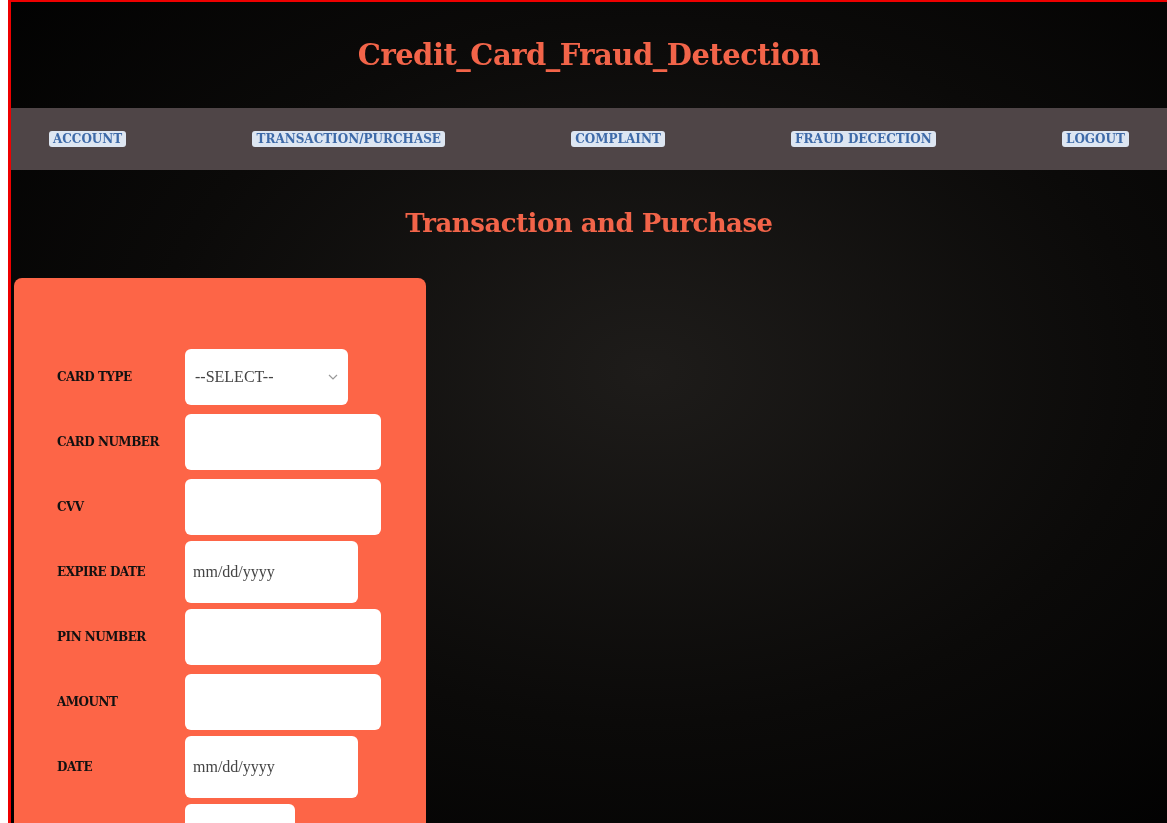 Image resolution: width=1167 pixels, height=823 pixels. What do you see at coordinates (863, 139) in the screenshot?
I see `nav-link: FRAUD DECECTION` at bounding box center [863, 139].